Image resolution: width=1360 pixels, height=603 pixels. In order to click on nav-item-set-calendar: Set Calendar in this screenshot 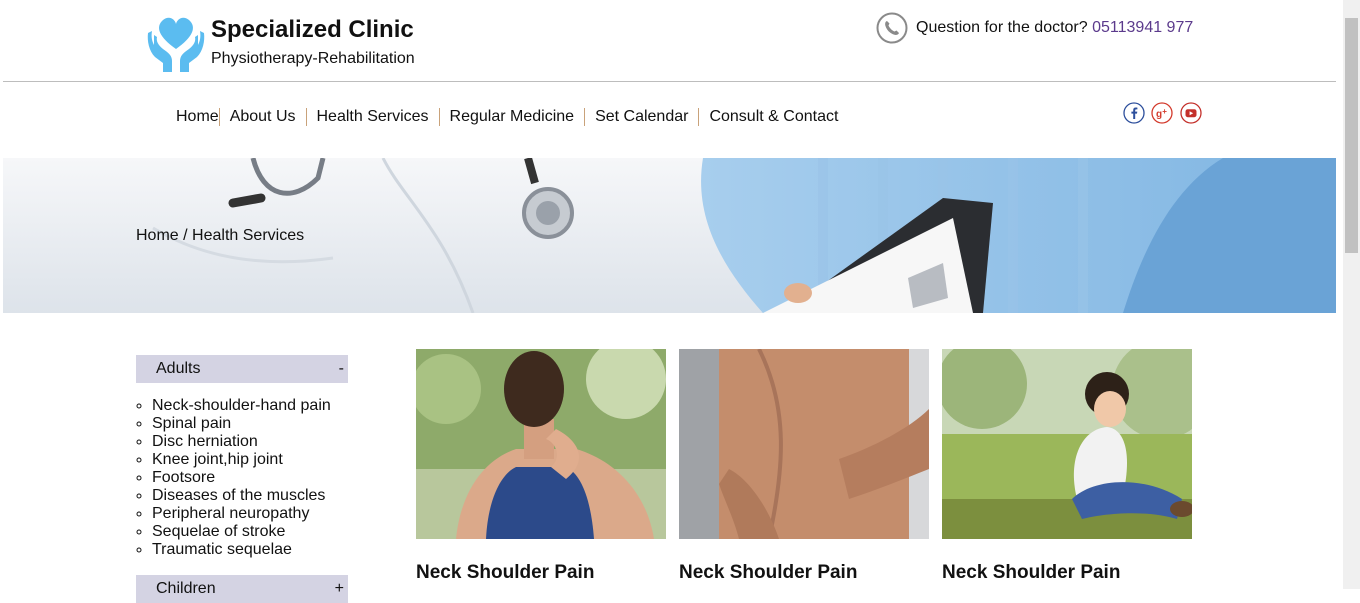, I will do `click(641, 117)`.